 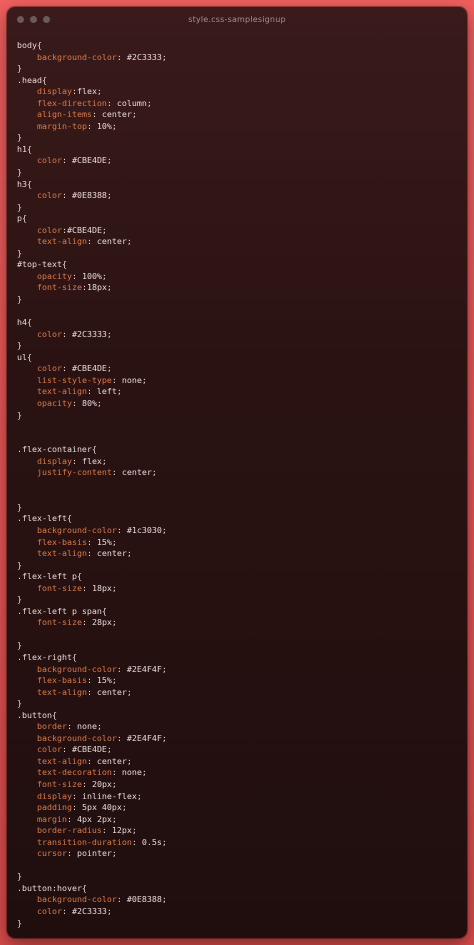 I want to click on code-line: background-color: #1c3030;, so click(x=101, y=529).